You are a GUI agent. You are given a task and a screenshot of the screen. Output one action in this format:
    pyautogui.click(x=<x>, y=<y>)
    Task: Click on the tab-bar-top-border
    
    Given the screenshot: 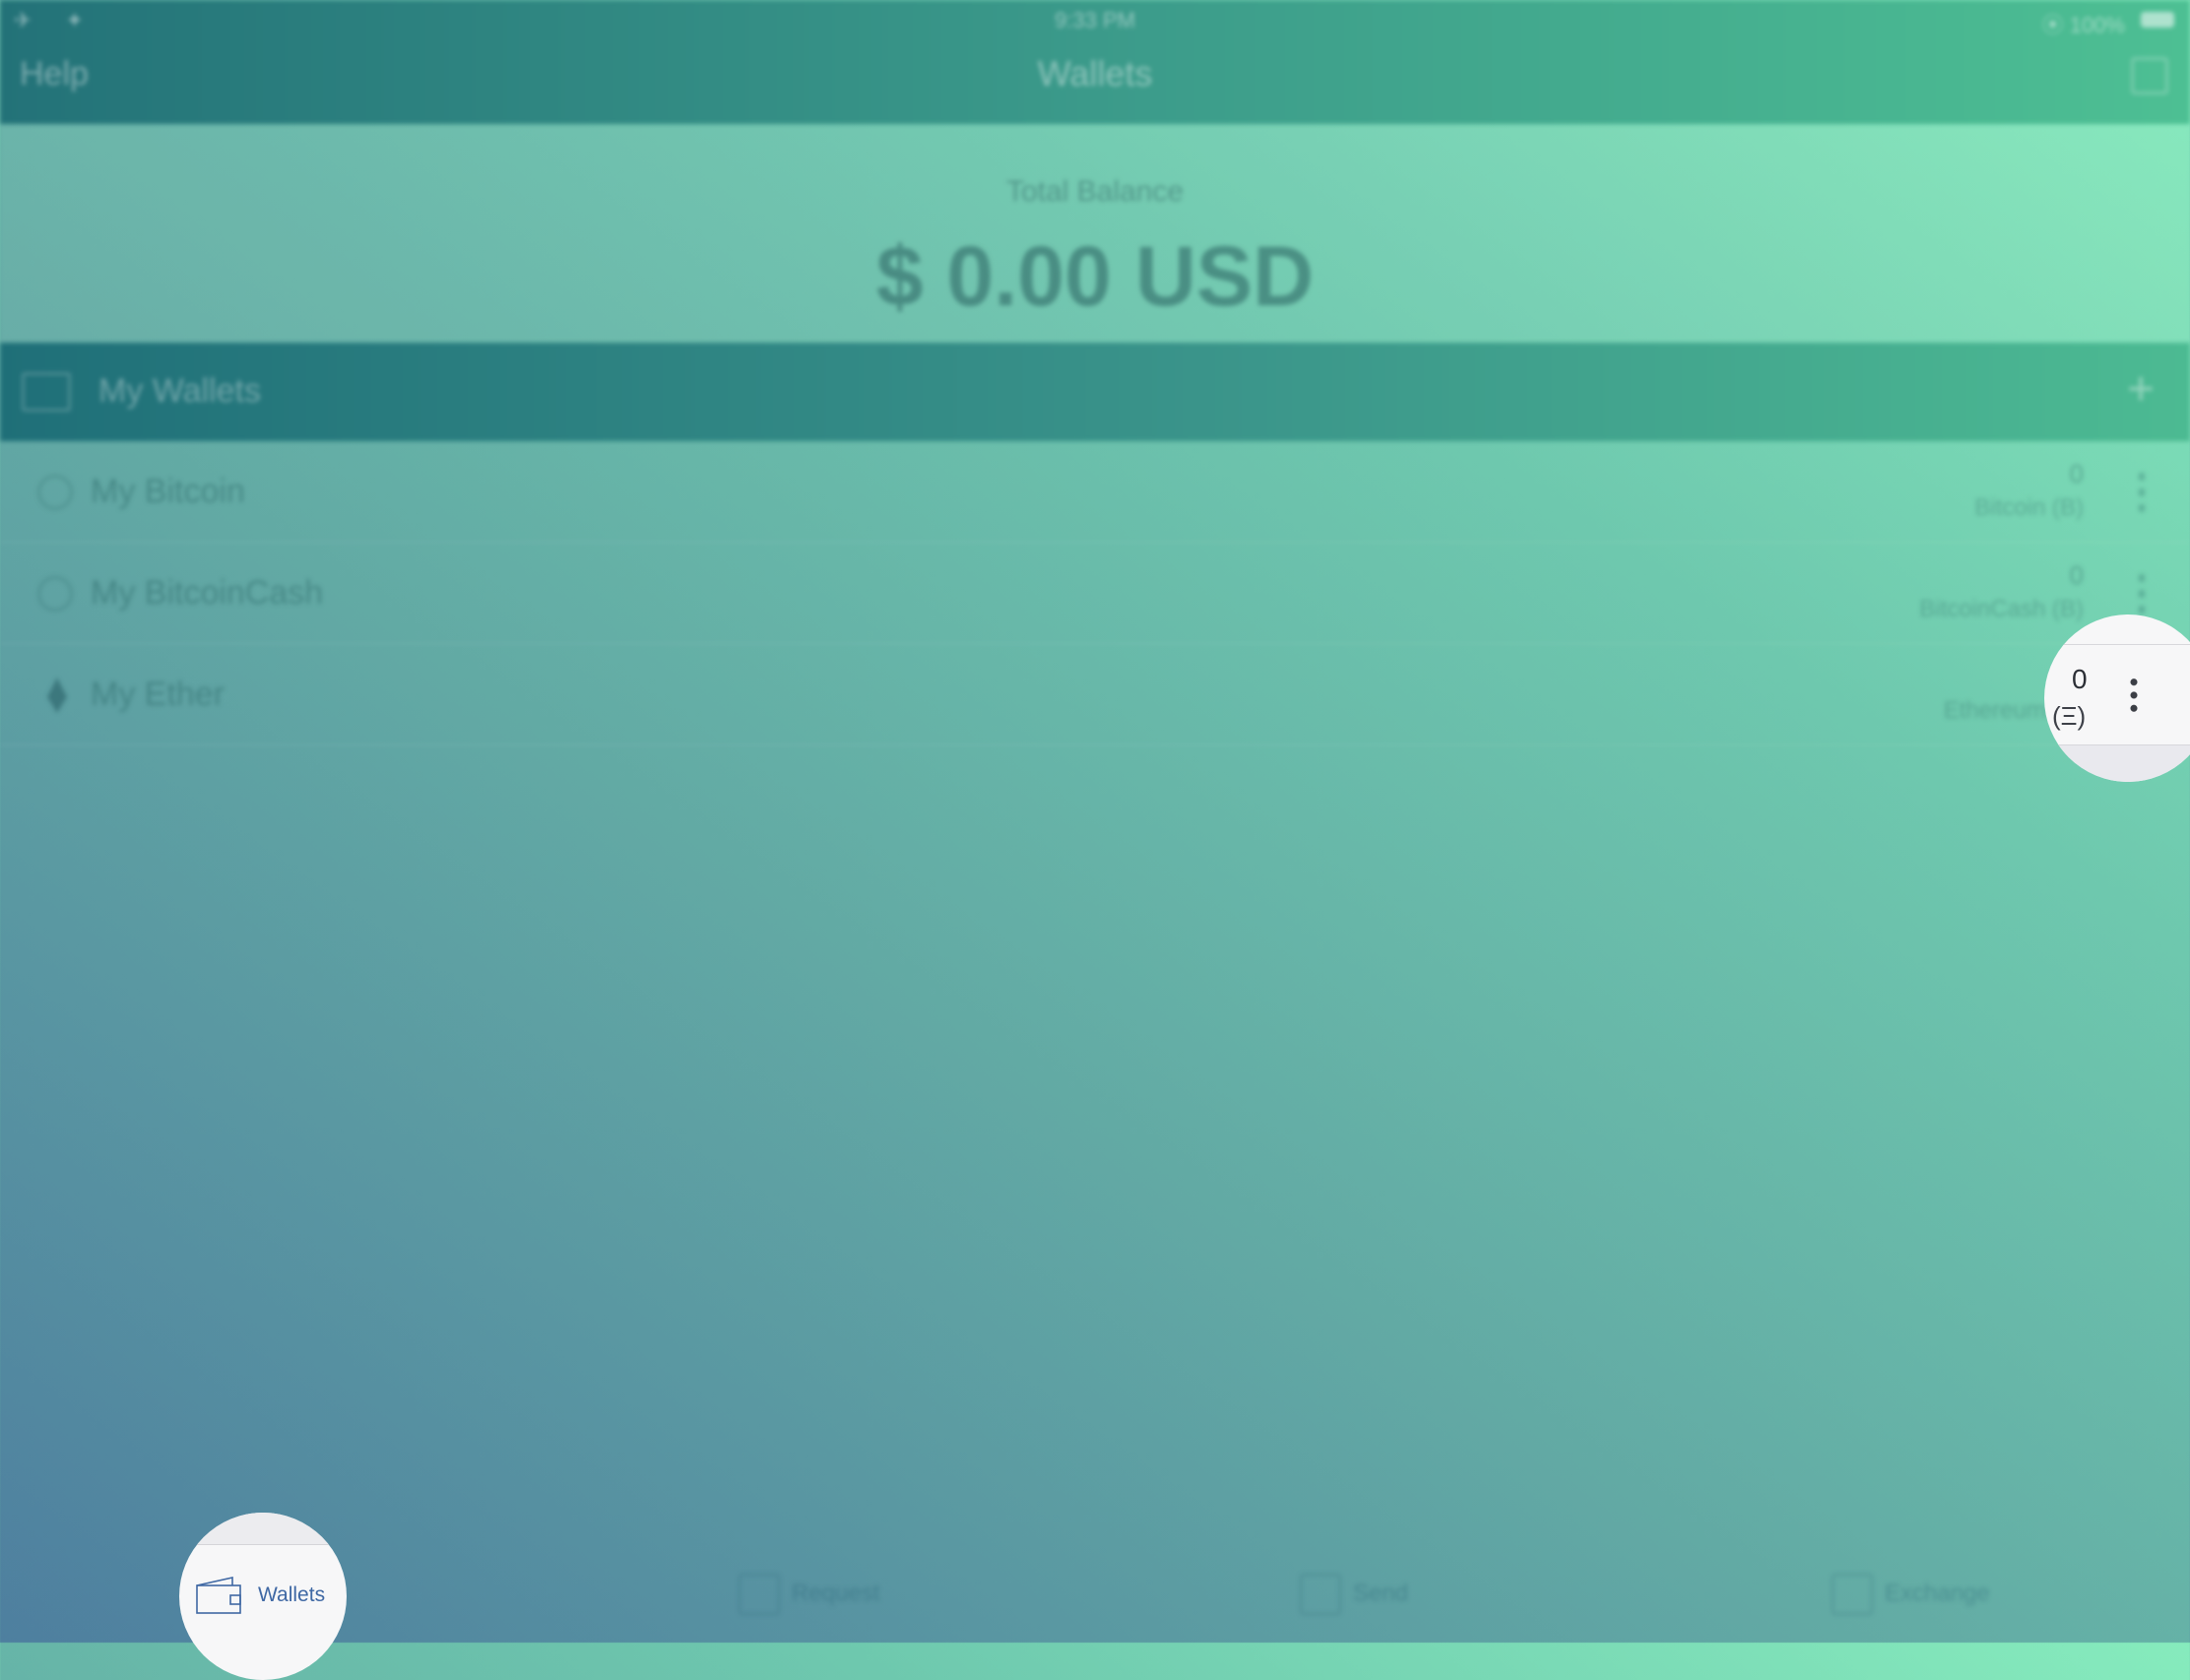 What is the action you would take?
    pyautogui.click(x=263, y=1529)
    